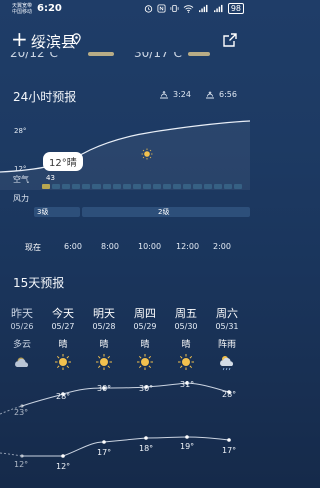 This screenshot has height=488, width=320. I want to click on carrier-info: 天翼宽带 中国移动, so click(22, 9).